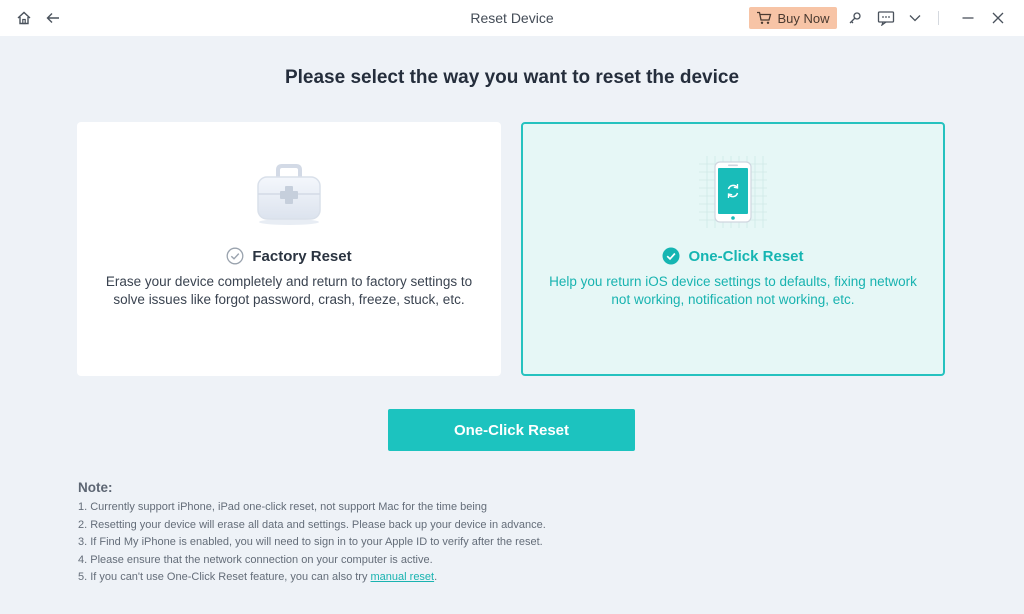  What do you see at coordinates (95, 487) in the screenshot?
I see `note-title: Note:` at bounding box center [95, 487].